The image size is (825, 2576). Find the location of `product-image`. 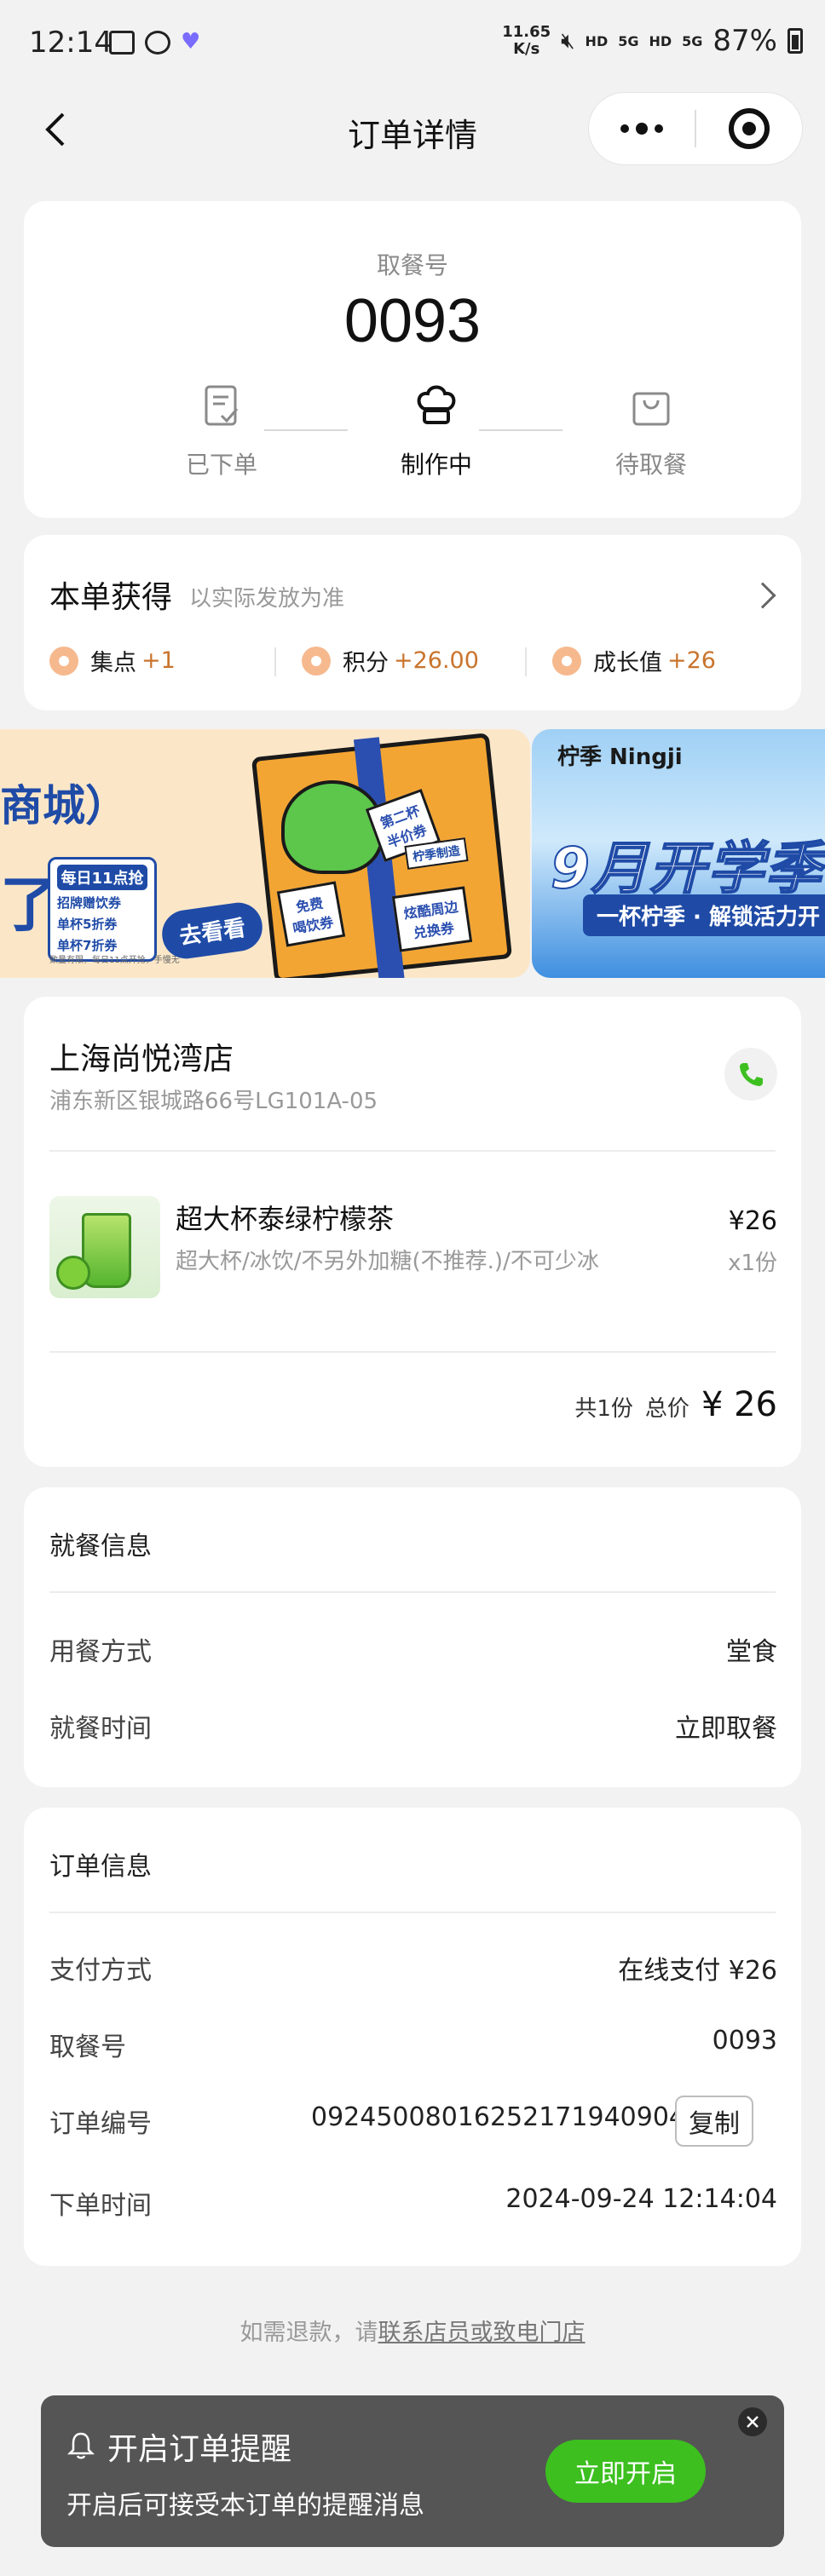

product-image is located at coordinates (104, 1247).